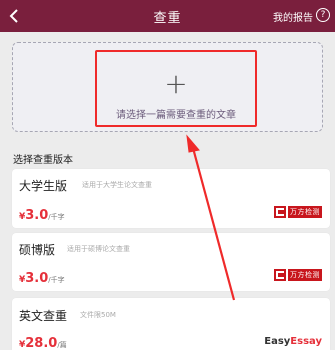 Image resolution: width=335 pixels, height=350 pixels. I want to click on card-desc: 适用于大学生论文查重, so click(117, 185).